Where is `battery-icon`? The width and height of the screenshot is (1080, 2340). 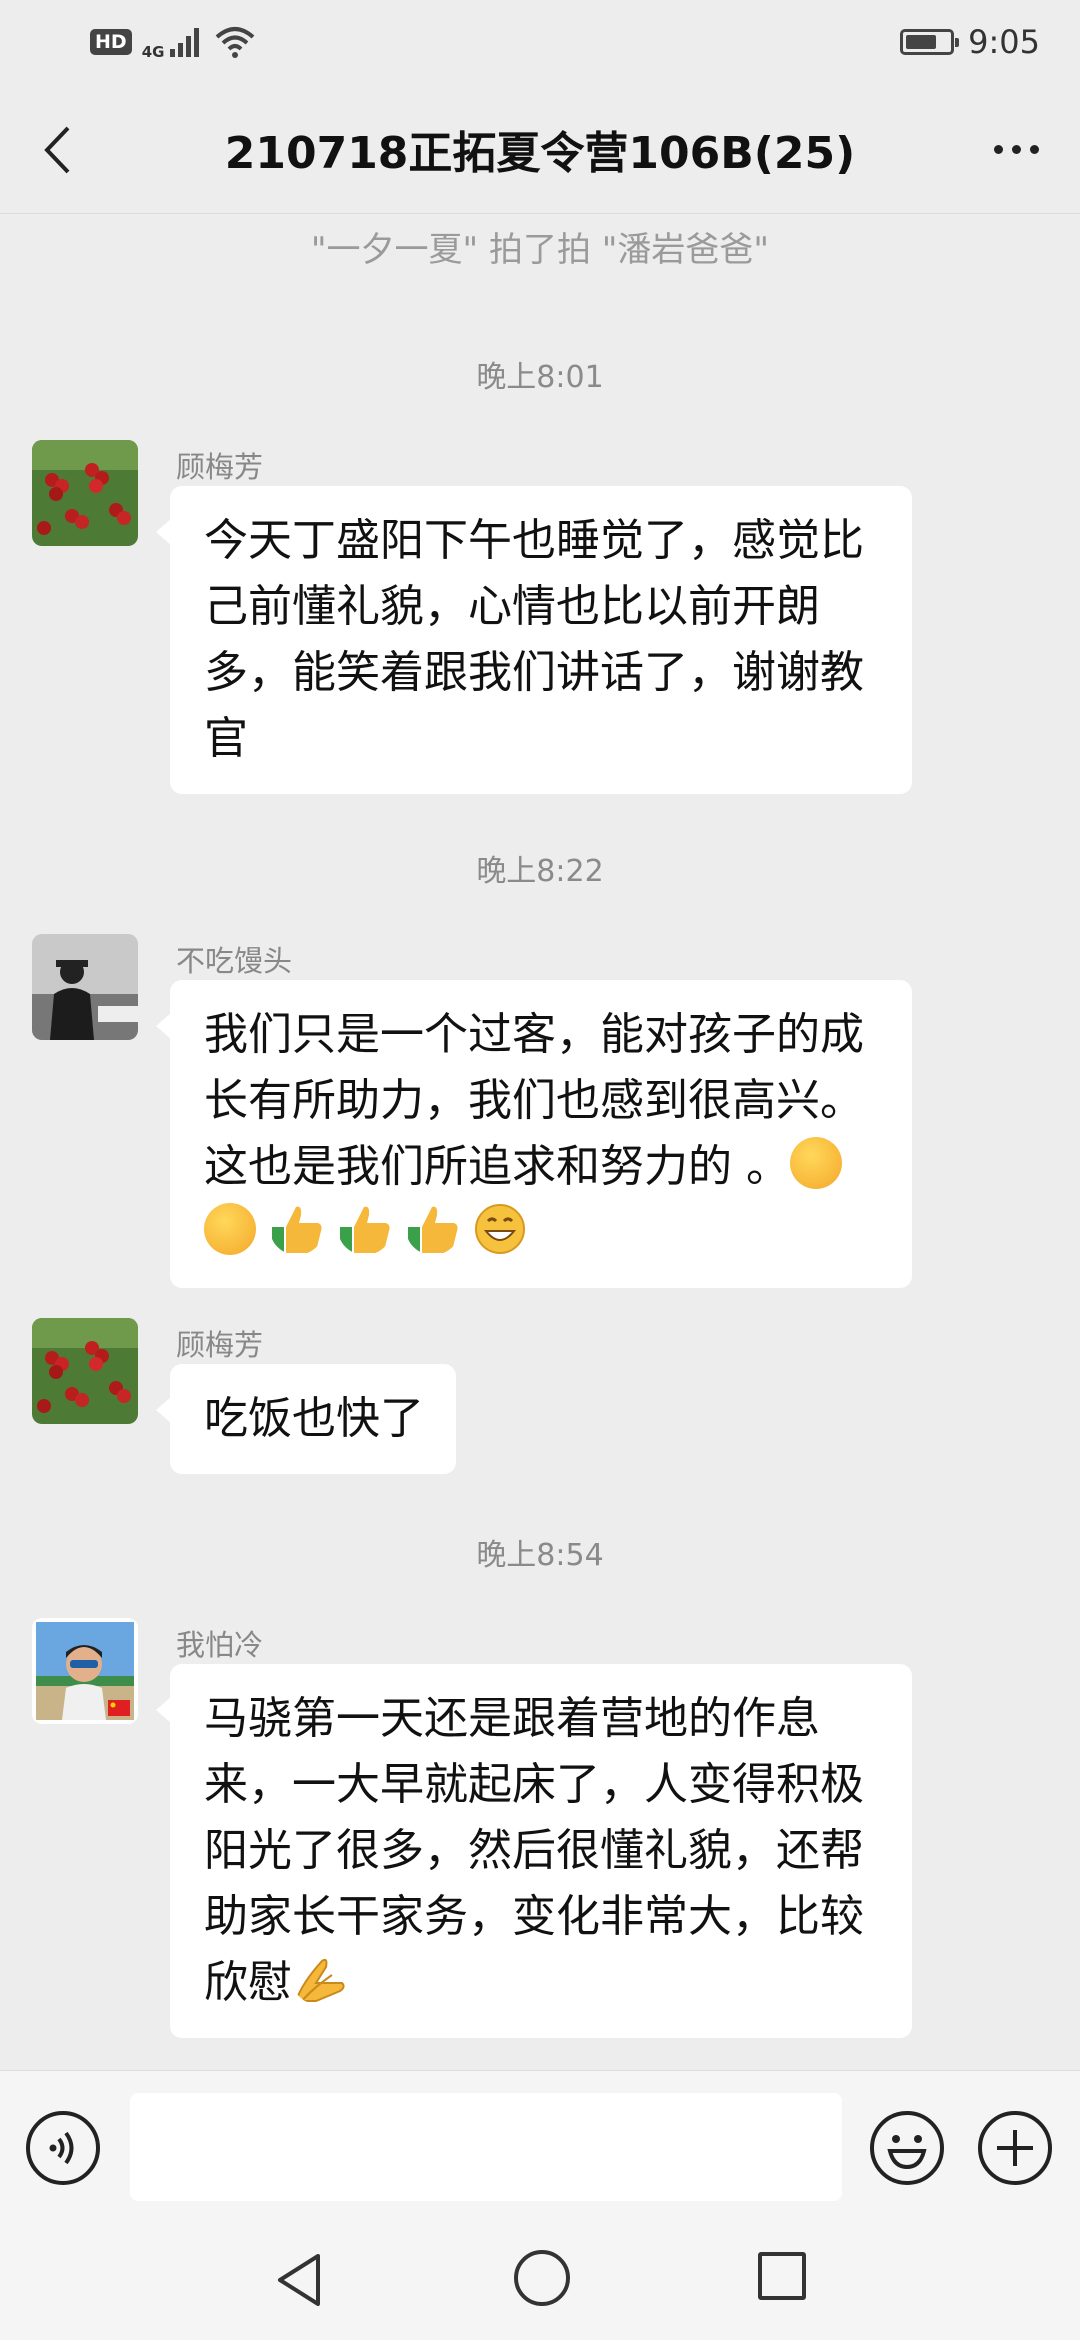 battery-icon is located at coordinates (930, 42).